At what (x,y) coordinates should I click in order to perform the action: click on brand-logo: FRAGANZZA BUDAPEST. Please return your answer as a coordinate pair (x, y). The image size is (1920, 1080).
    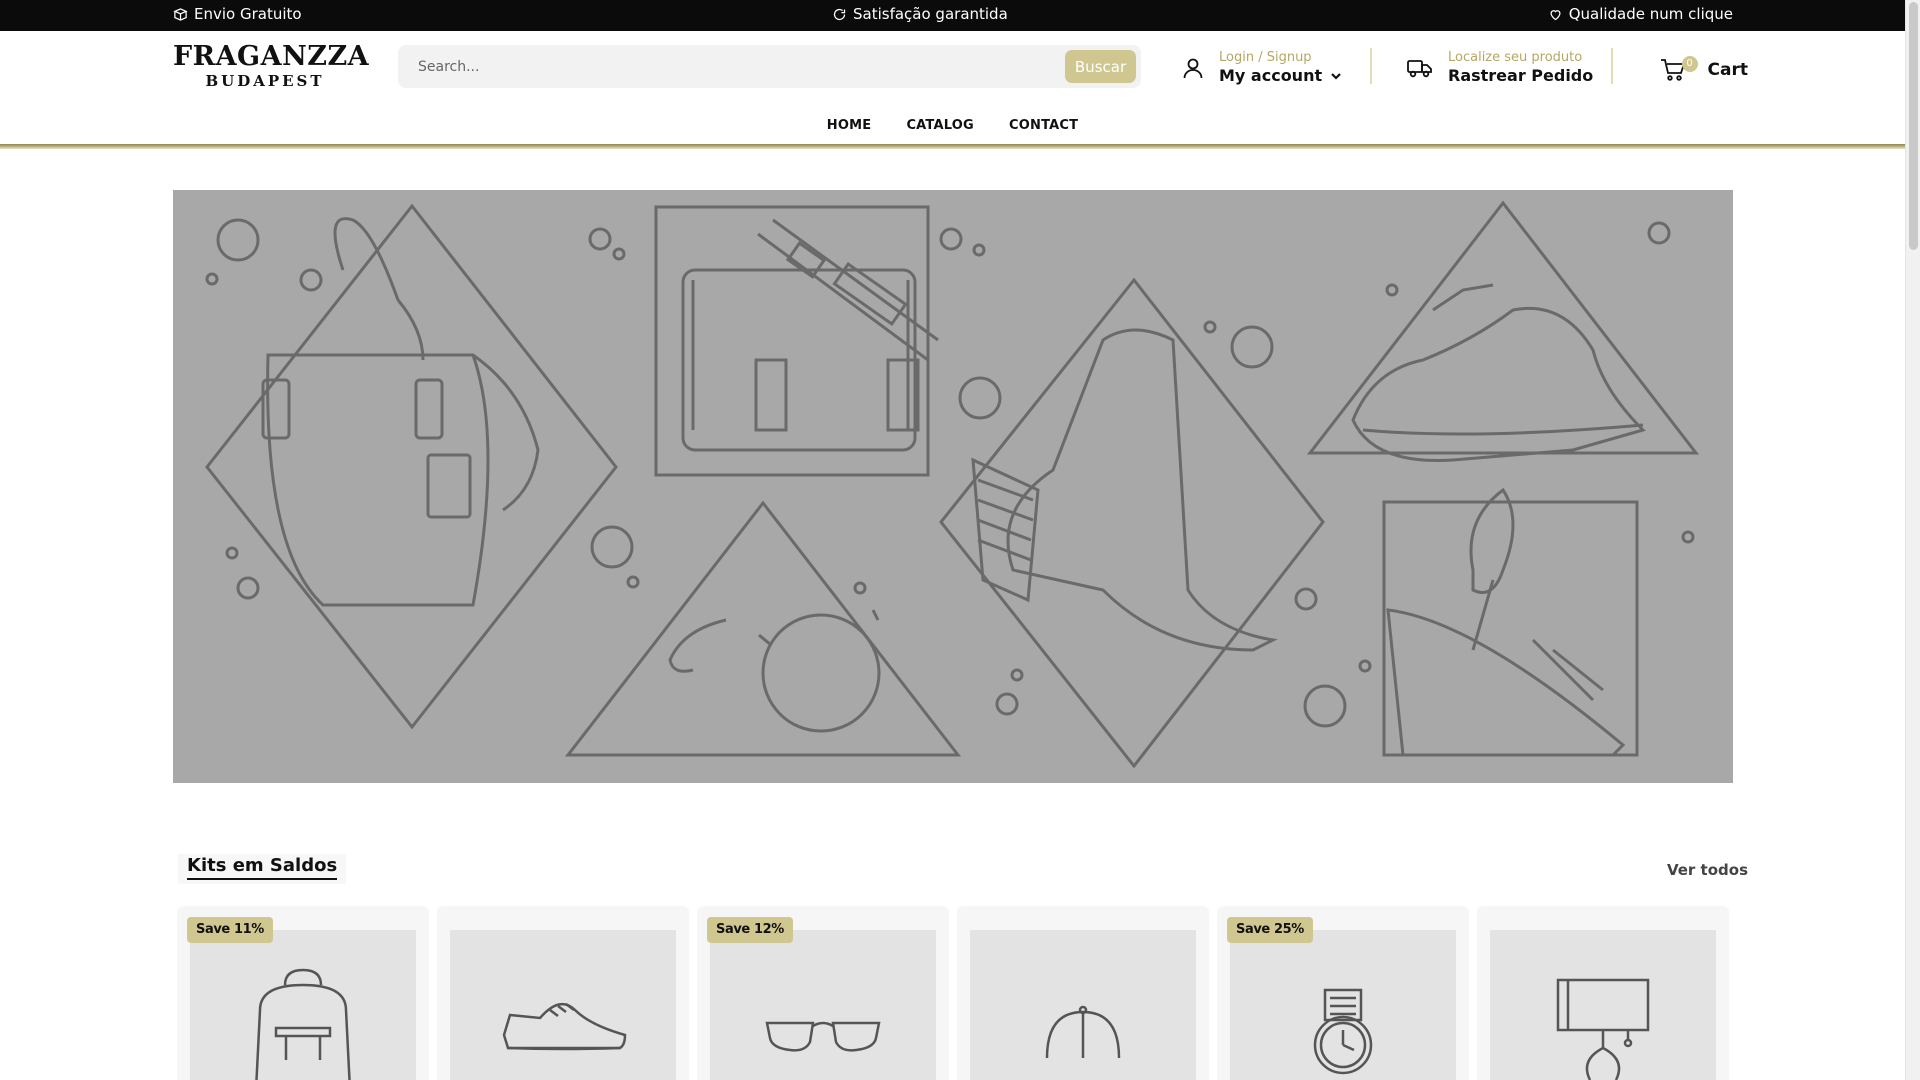
    Looking at the image, I should click on (271, 66).